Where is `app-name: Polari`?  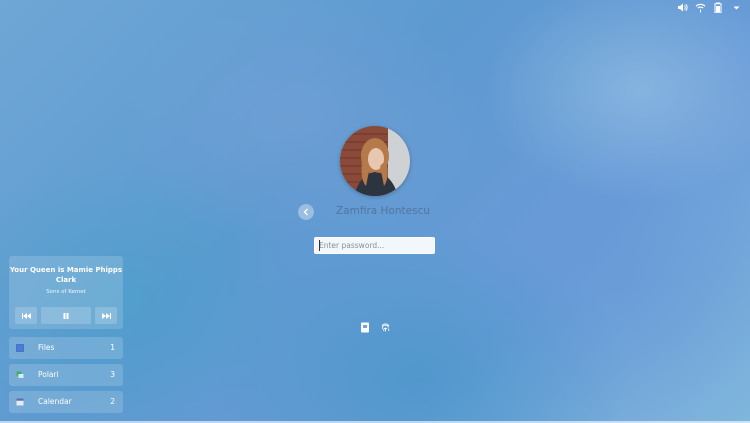 app-name: Polari is located at coordinates (48, 374).